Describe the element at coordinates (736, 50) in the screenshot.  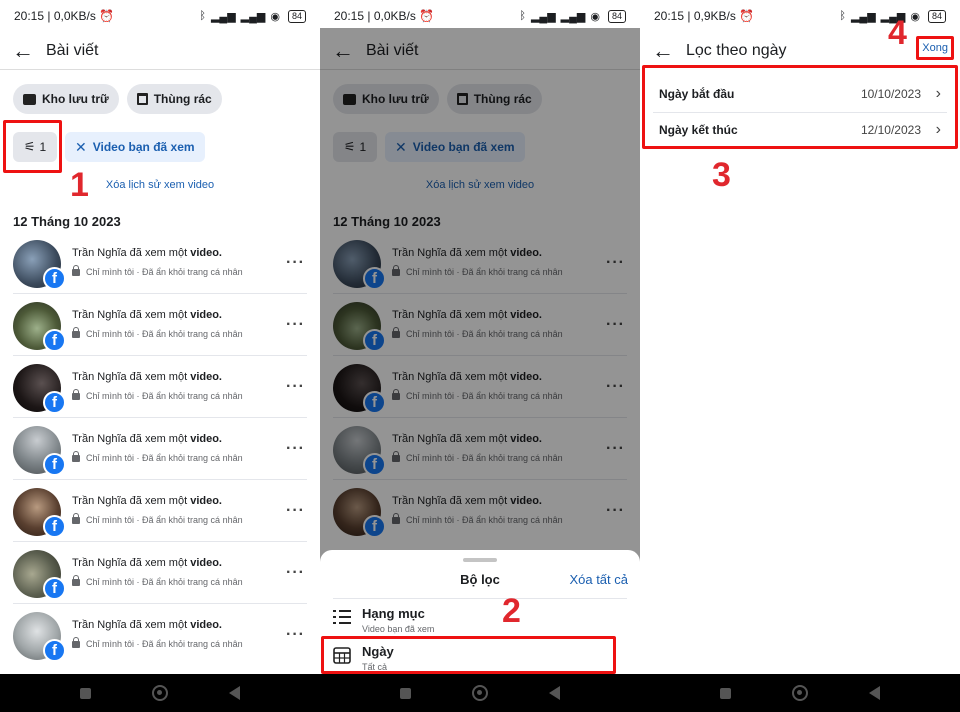
I see `page-title: Lọc theo ngày` at that location.